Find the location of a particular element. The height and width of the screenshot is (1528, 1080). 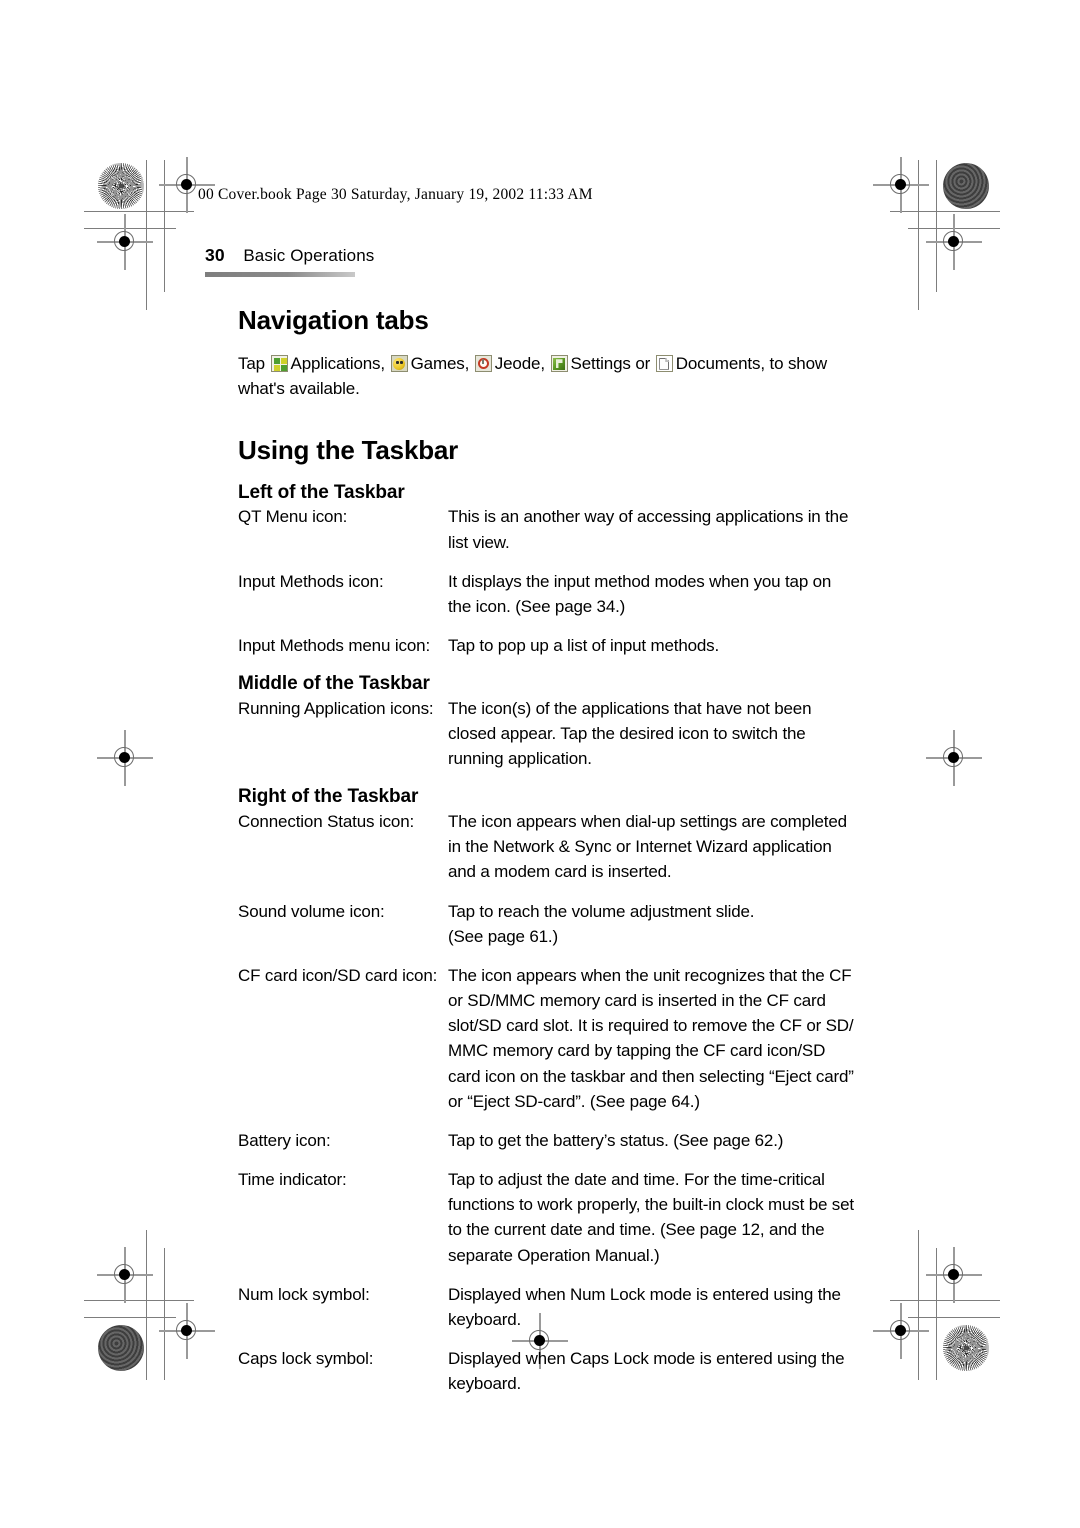

heading-navigation-tabs: Navigation tabs is located at coordinates (333, 320).